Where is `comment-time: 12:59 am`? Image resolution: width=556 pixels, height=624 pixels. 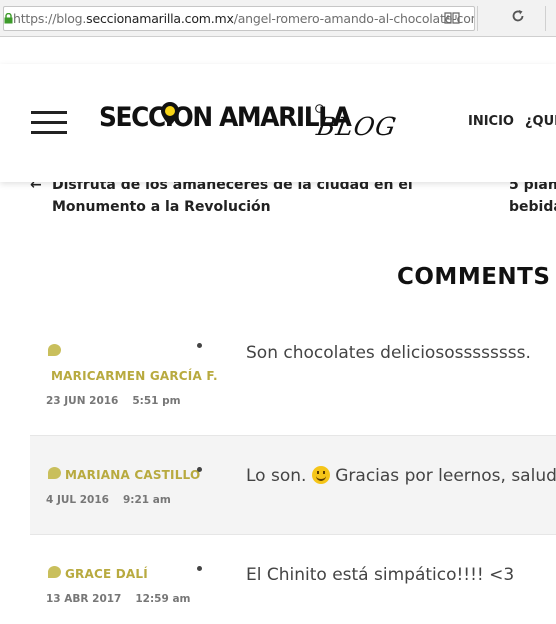
comment-time: 12:59 am is located at coordinates (162, 599).